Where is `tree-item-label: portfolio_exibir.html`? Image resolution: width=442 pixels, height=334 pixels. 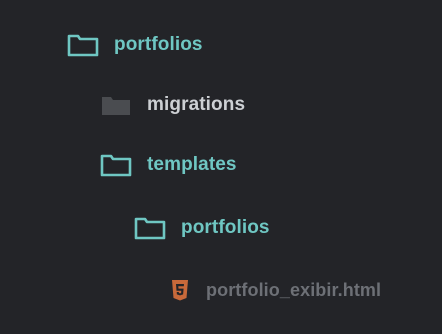
tree-item-label: portfolio_exibir.html is located at coordinates (294, 289).